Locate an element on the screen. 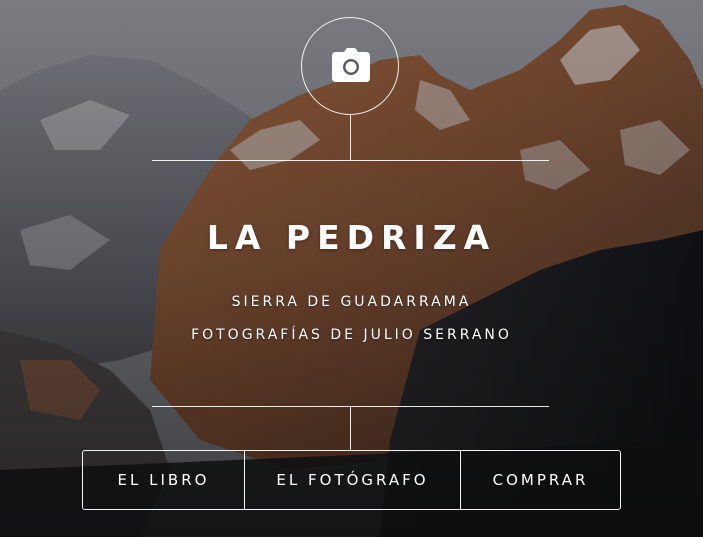 This screenshot has height=537, width=703. nav-comprar: COMPRAR is located at coordinates (540, 480).